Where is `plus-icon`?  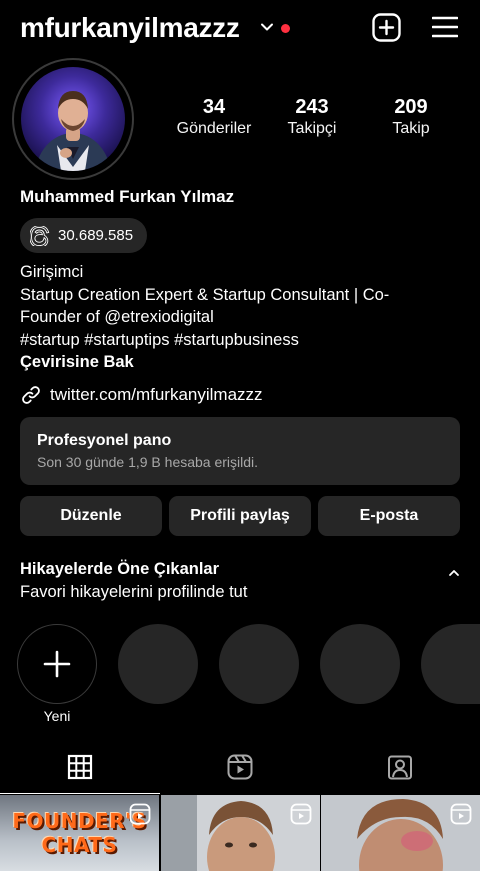 plus-icon is located at coordinates (57, 664).